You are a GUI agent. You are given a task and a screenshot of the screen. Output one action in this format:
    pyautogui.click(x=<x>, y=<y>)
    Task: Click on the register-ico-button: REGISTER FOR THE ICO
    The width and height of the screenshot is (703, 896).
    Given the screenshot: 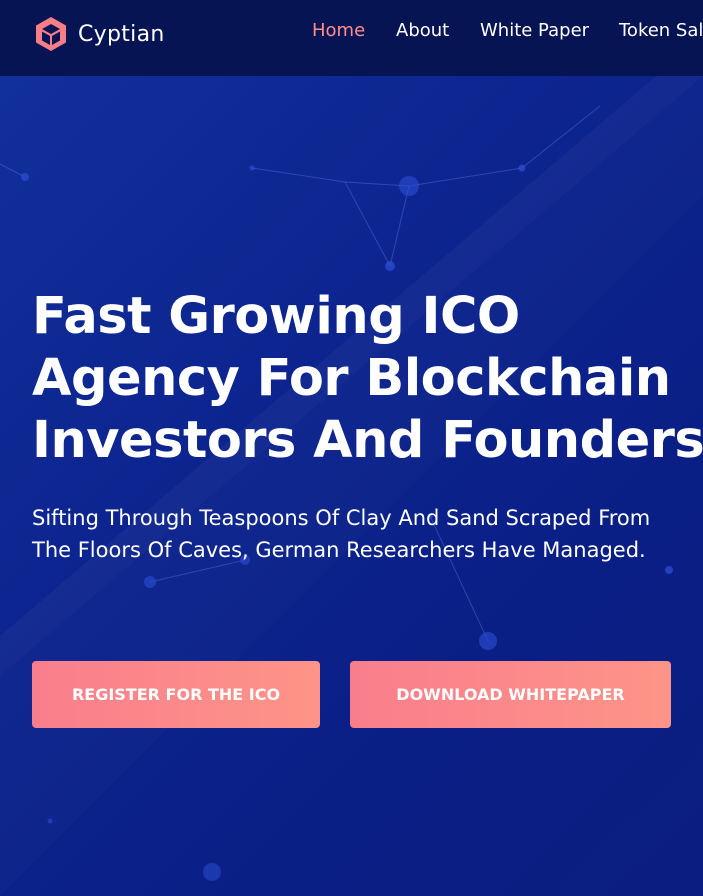 What is the action you would take?
    pyautogui.click(x=176, y=694)
    